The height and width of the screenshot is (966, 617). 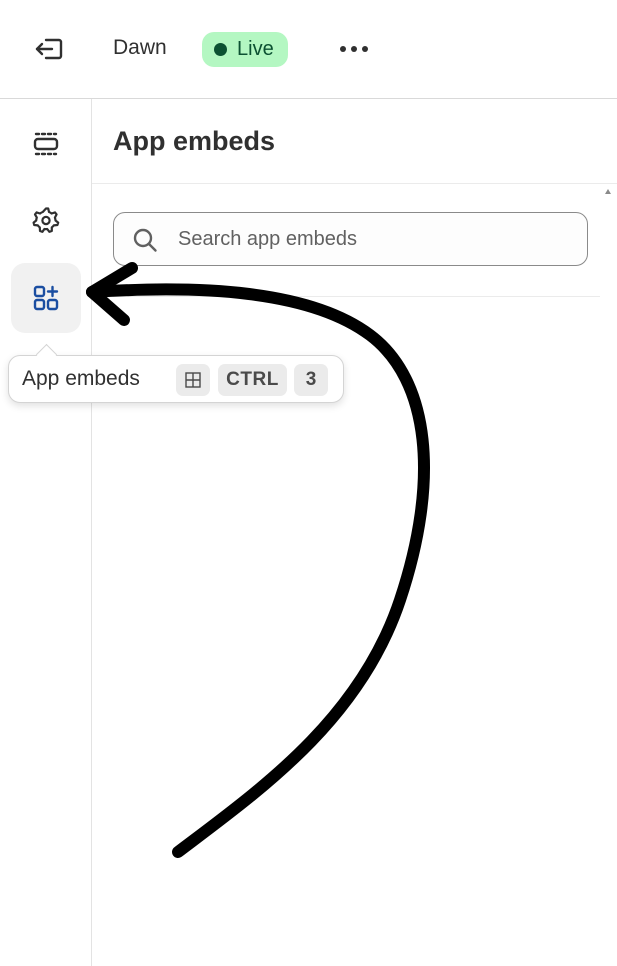 I want to click on more-horizontal-icon, so click(x=354, y=49).